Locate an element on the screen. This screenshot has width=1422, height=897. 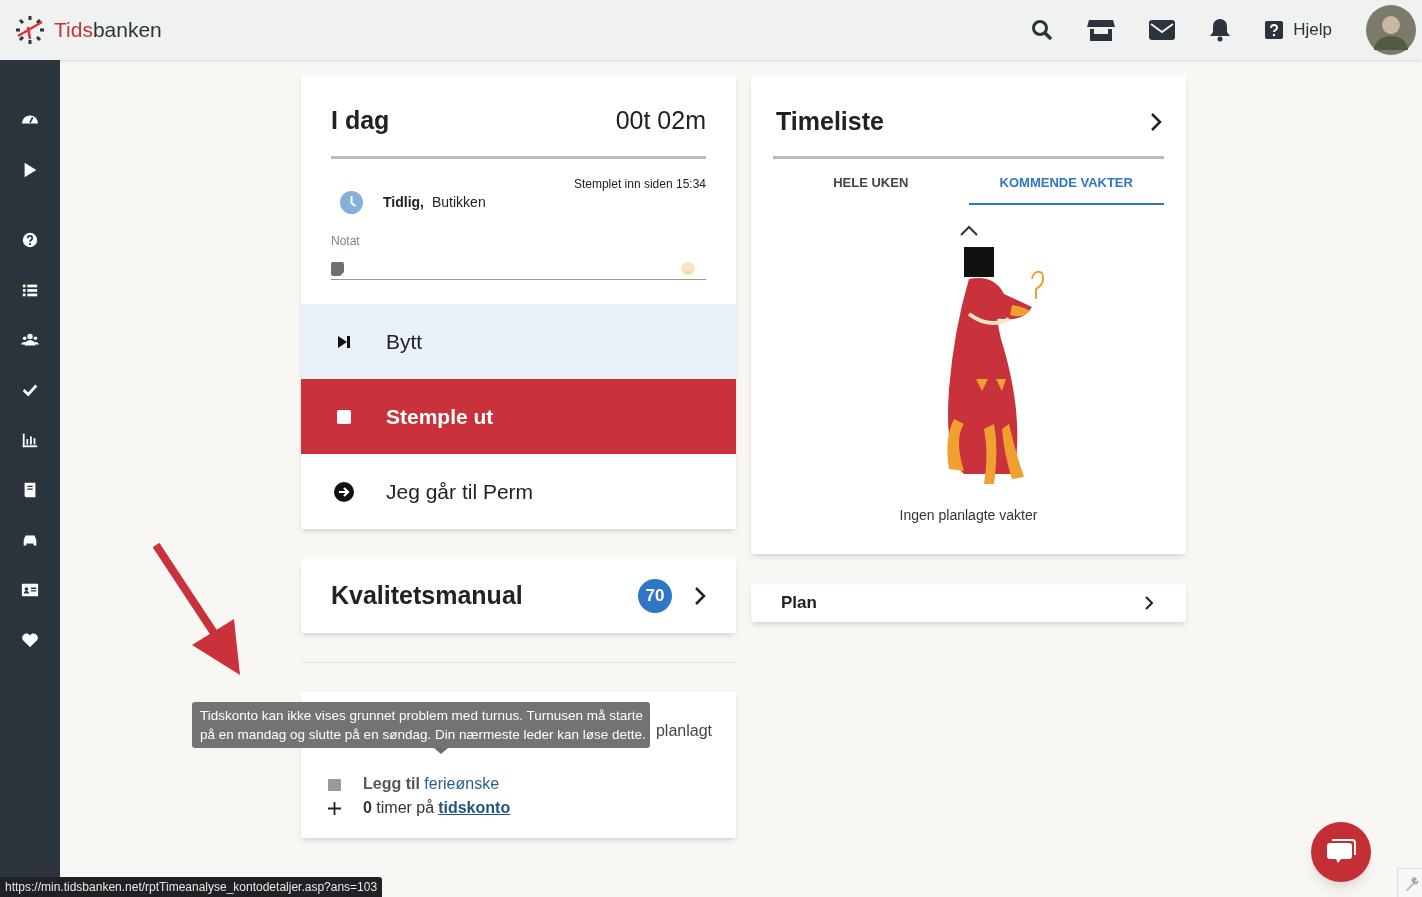
time-account-text: 0 timer på is located at coordinates (399, 808).